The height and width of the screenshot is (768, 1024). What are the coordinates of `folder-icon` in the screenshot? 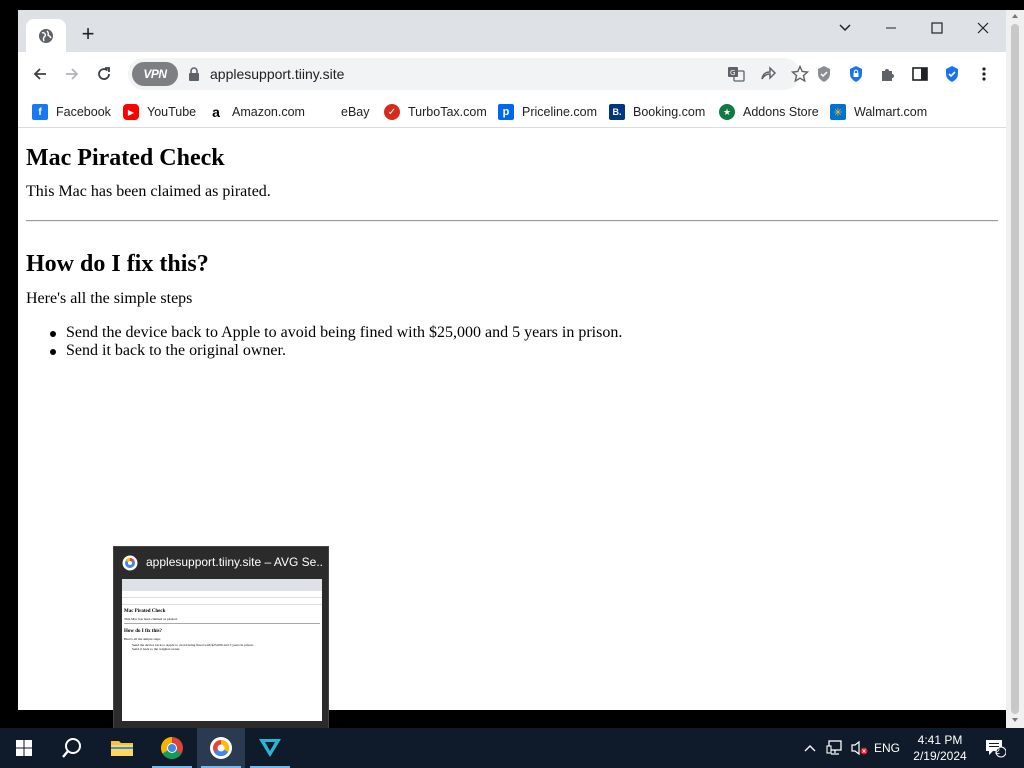 It's located at (122, 748).